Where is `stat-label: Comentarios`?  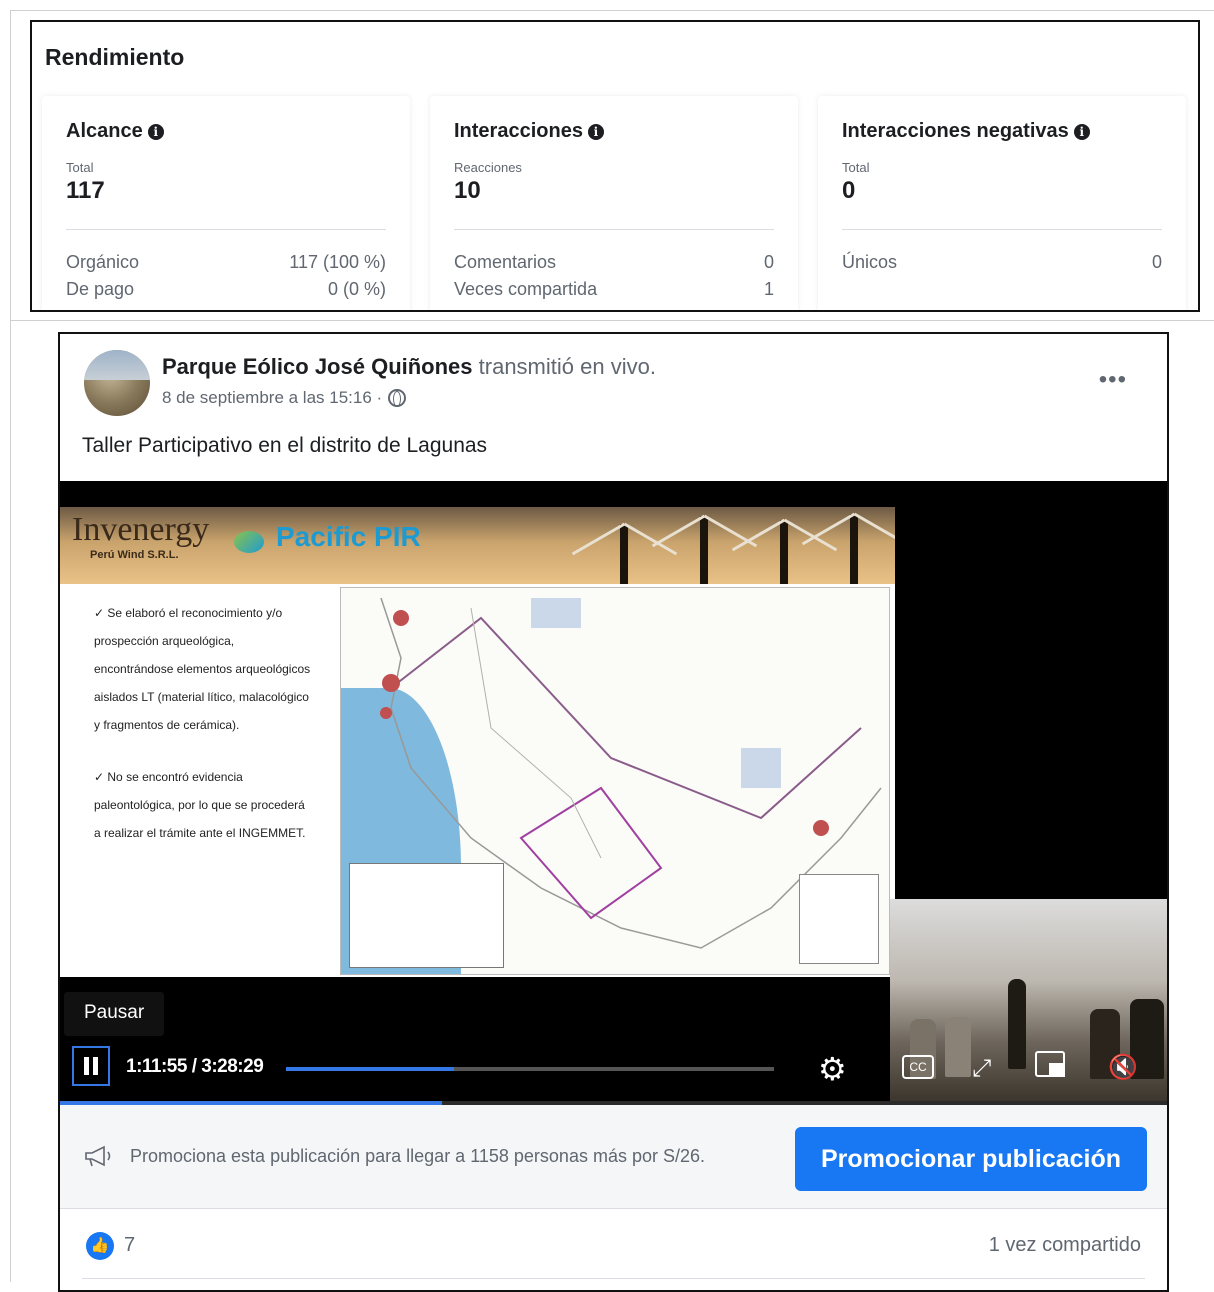
stat-label: Comentarios is located at coordinates (505, 262).